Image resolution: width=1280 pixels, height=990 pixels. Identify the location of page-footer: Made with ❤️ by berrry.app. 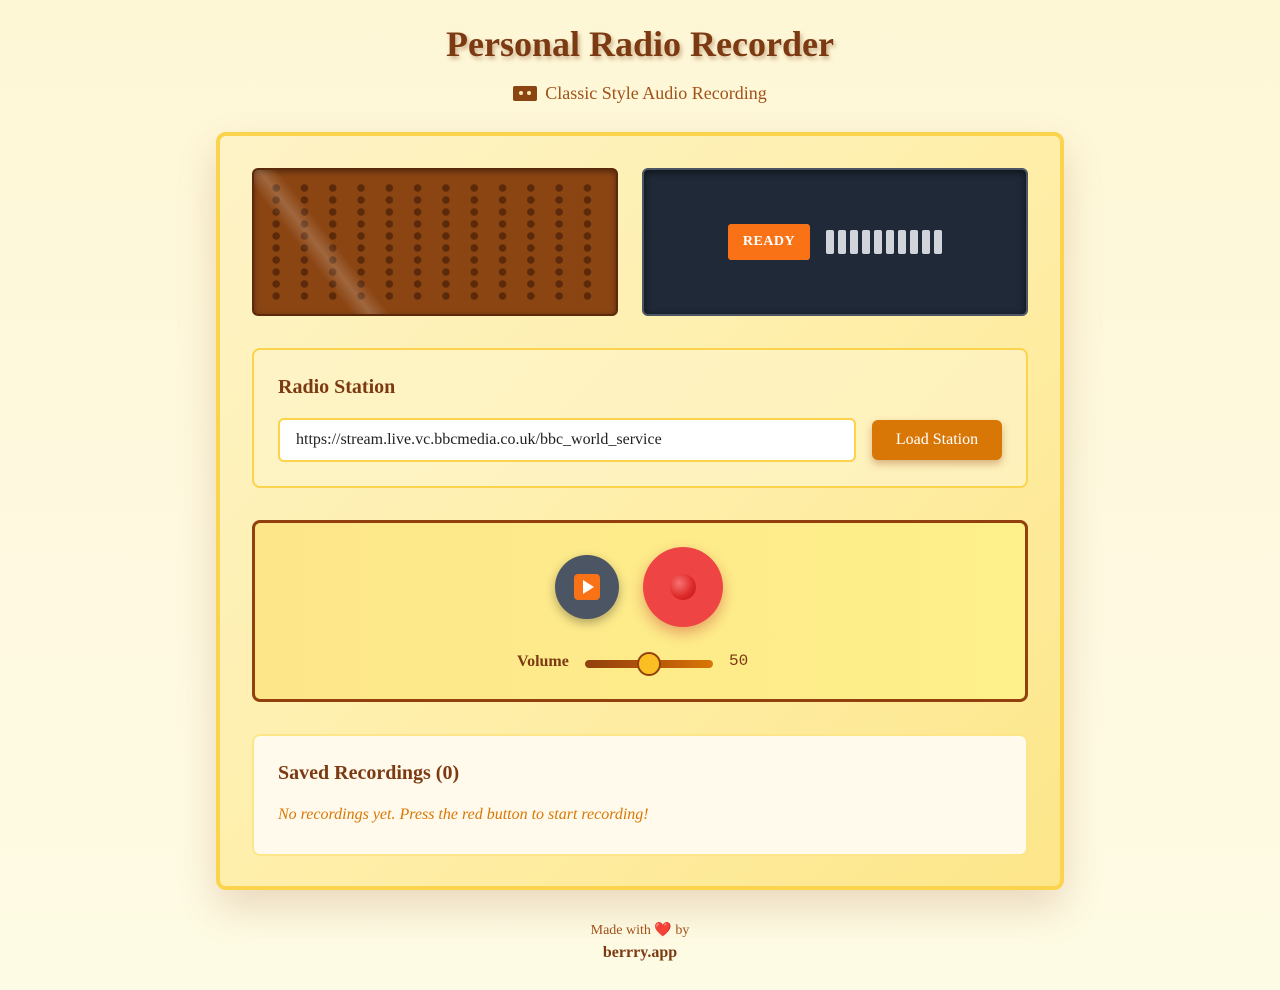
(640, 941).